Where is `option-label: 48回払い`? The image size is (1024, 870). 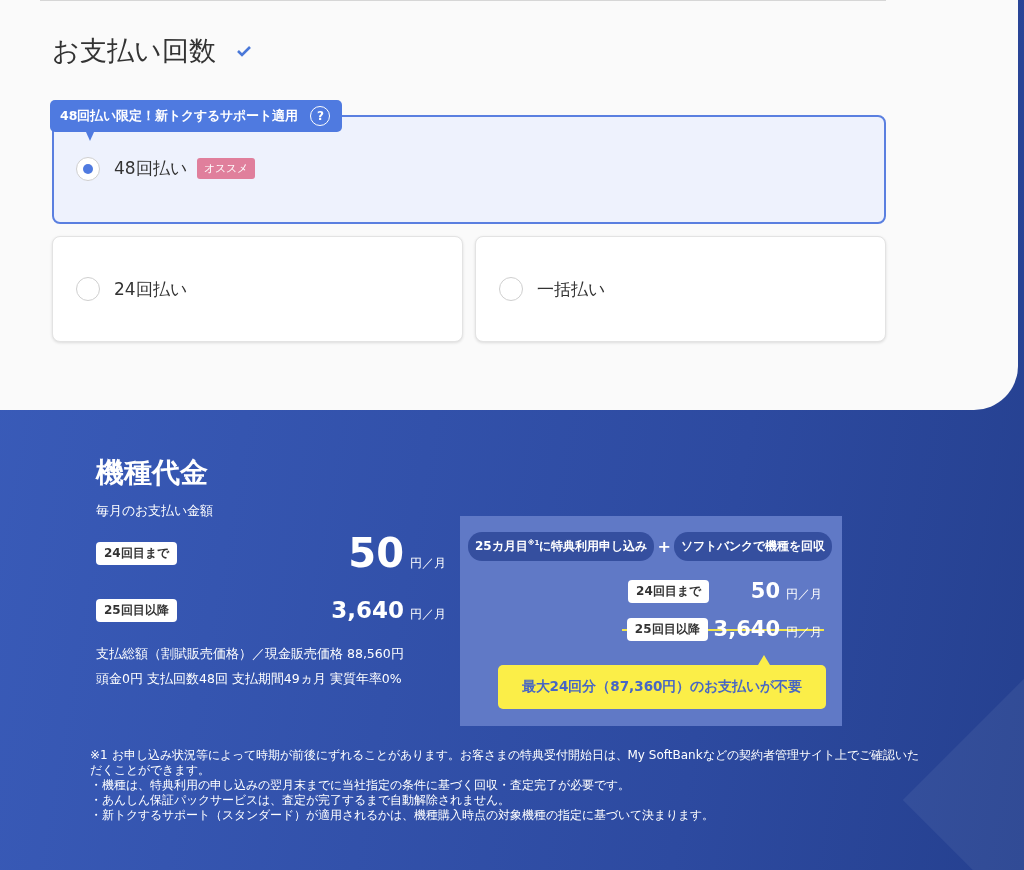 option-label: 48回払い is located at coordinates (150, 168).